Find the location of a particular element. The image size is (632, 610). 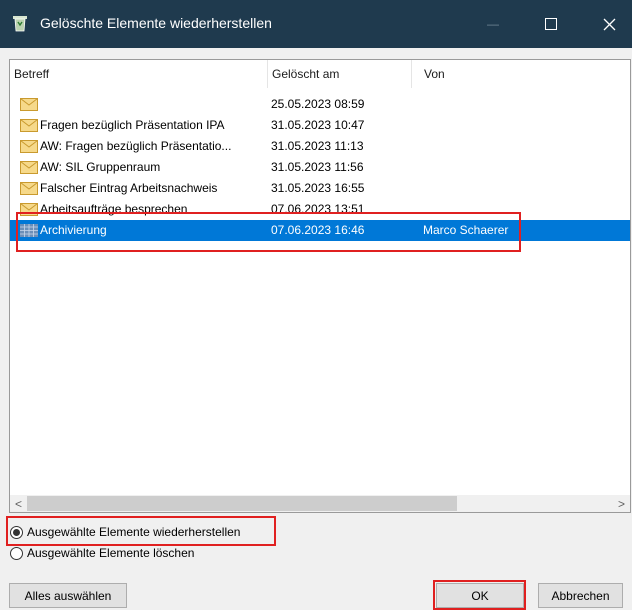

item-deleted-date: 07.06.2023 16:46 is located at coordinates (318, 230).